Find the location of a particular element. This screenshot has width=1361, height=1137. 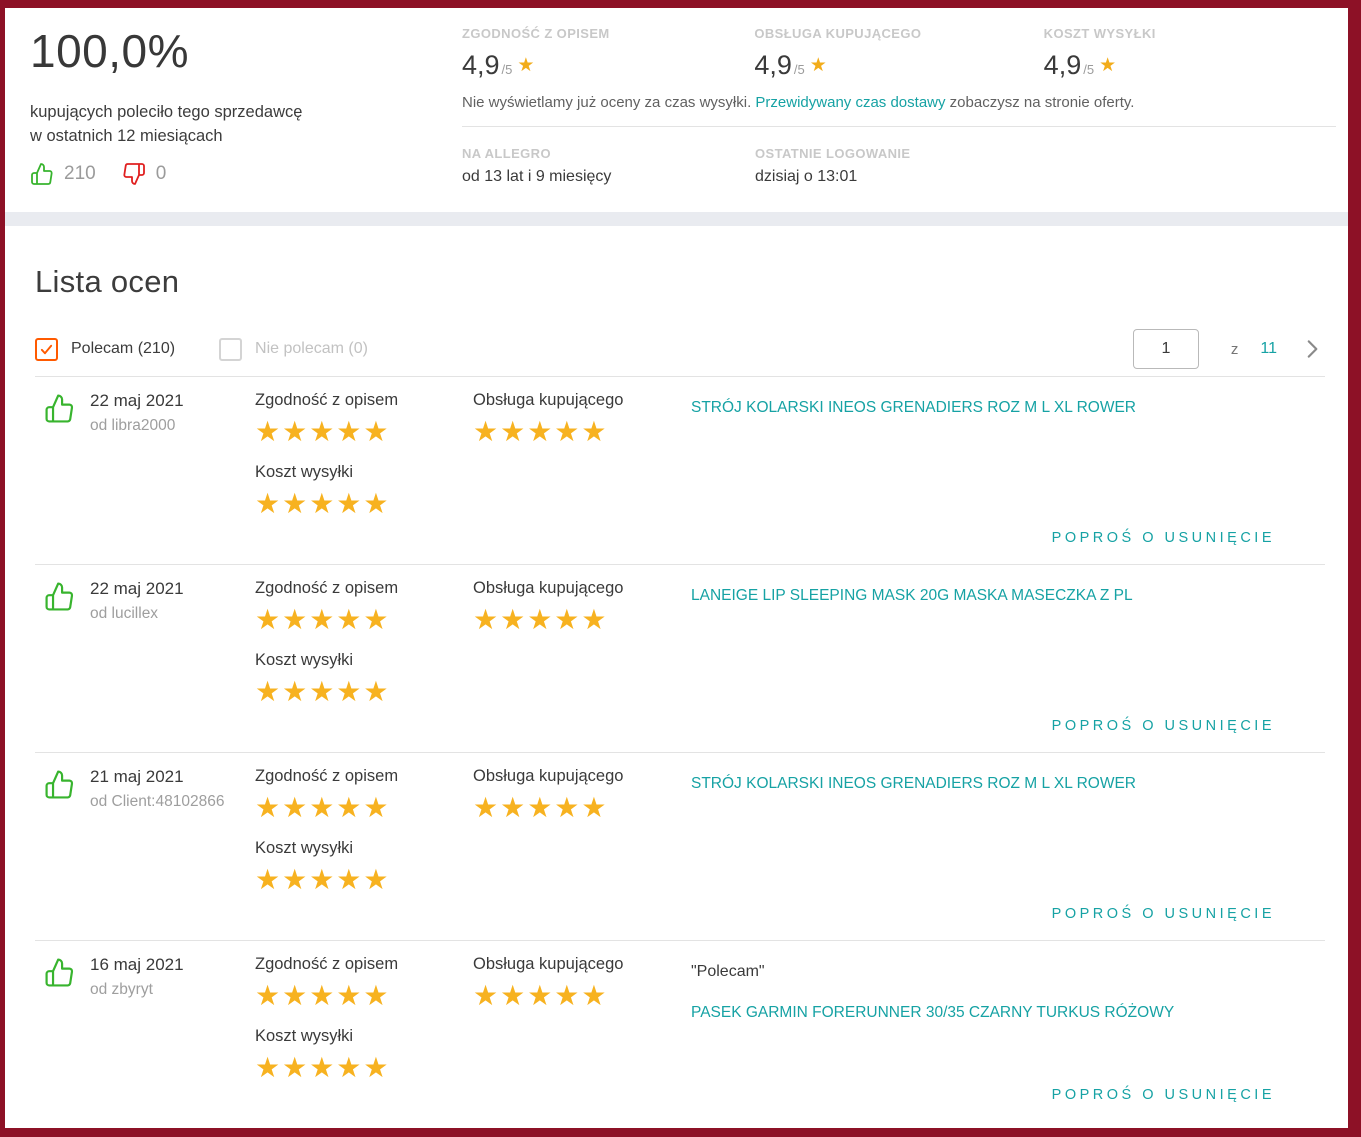

rating-koszt: KOSZT WYSYŁKI 4,9 /5 ★ is located at coordinates (1190, 53).